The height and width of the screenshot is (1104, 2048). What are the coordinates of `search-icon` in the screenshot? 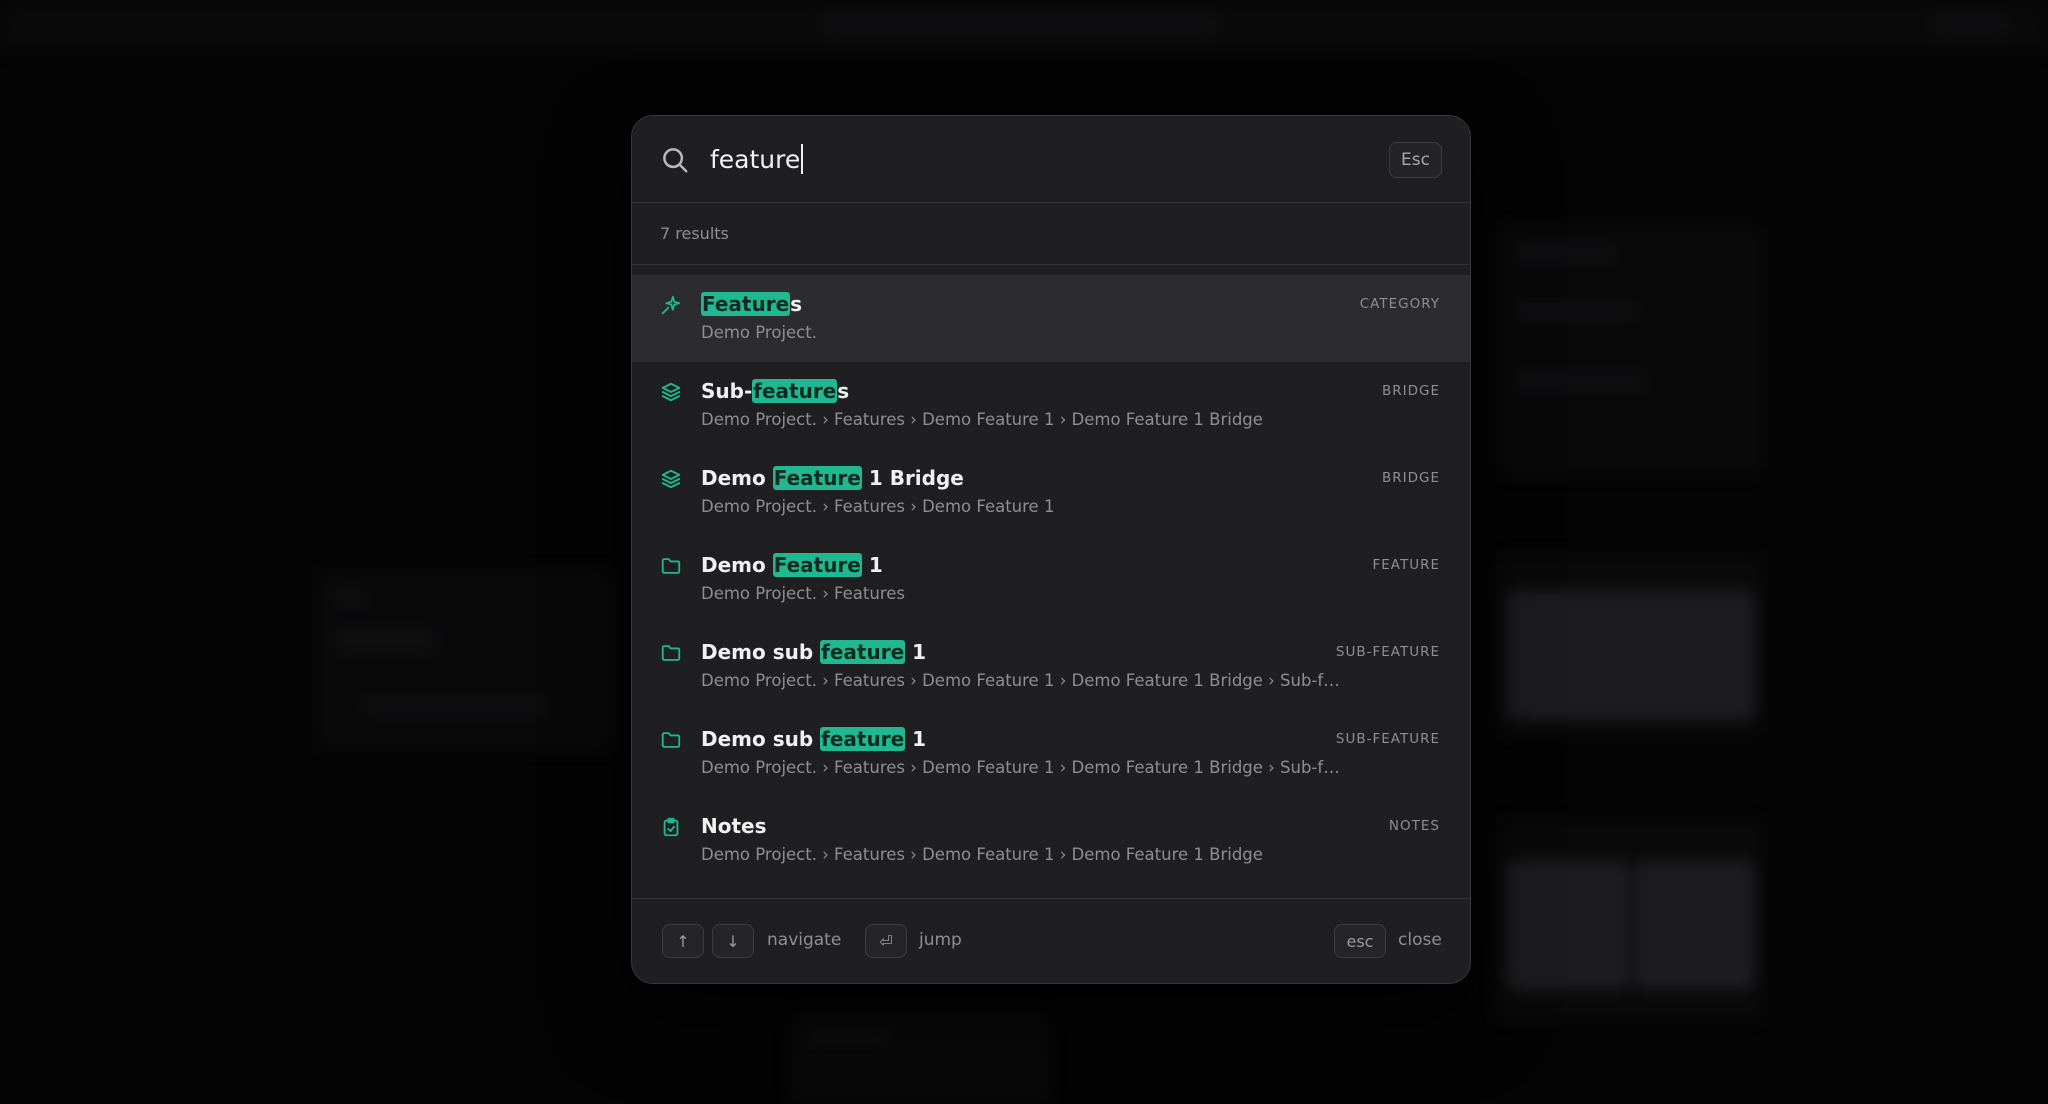 It's located at (675, 160).